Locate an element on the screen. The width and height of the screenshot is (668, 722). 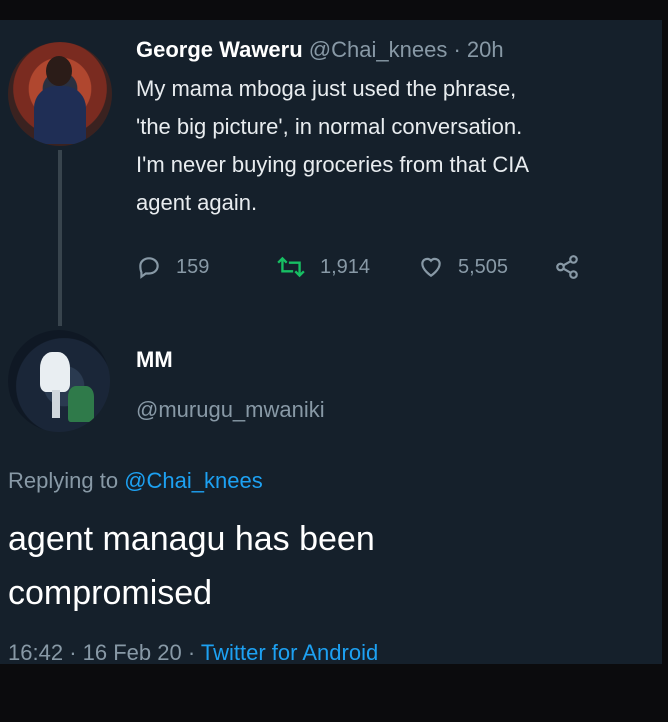
reply-author-handle: @murugu_mwaniki is located at coordinates (230, 410).